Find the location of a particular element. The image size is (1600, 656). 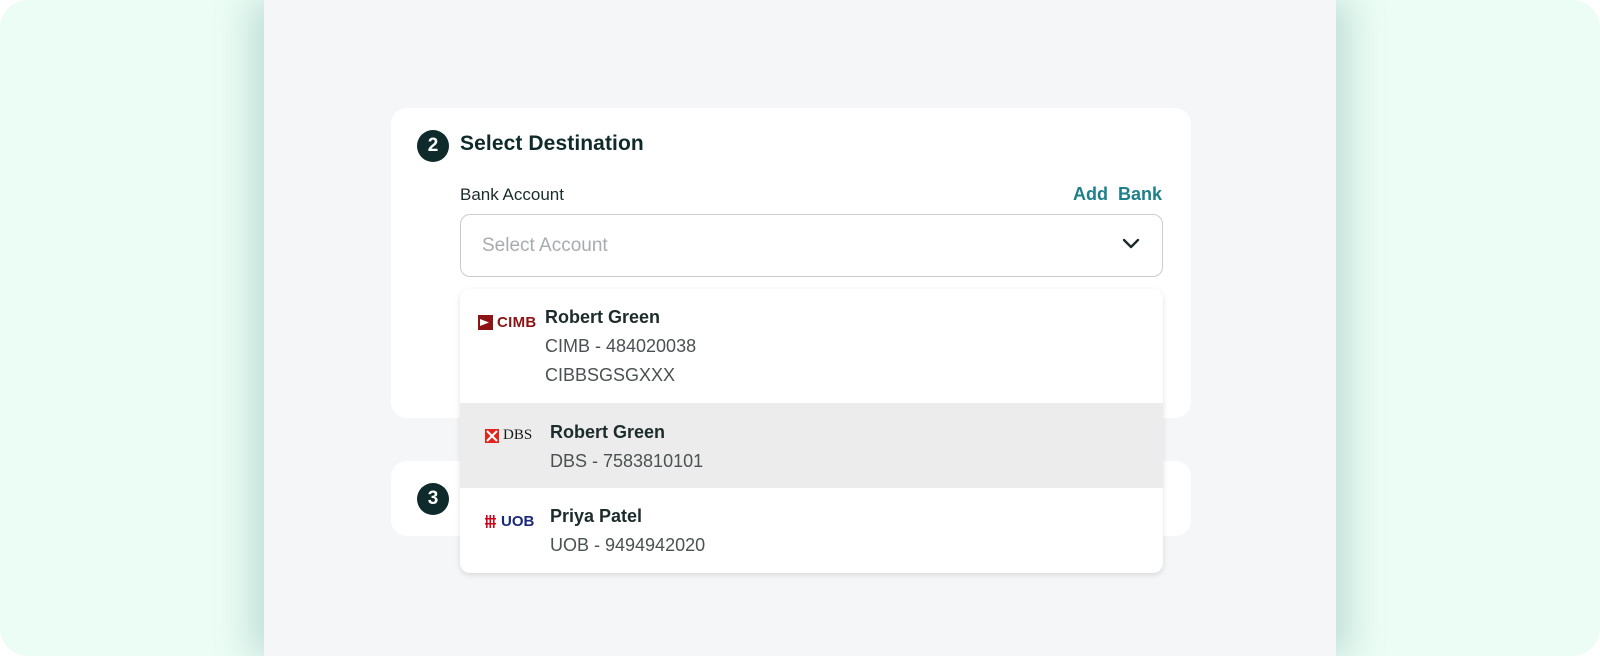

account-number: DBS - 7583810101 is located at coordinates (627, 461).